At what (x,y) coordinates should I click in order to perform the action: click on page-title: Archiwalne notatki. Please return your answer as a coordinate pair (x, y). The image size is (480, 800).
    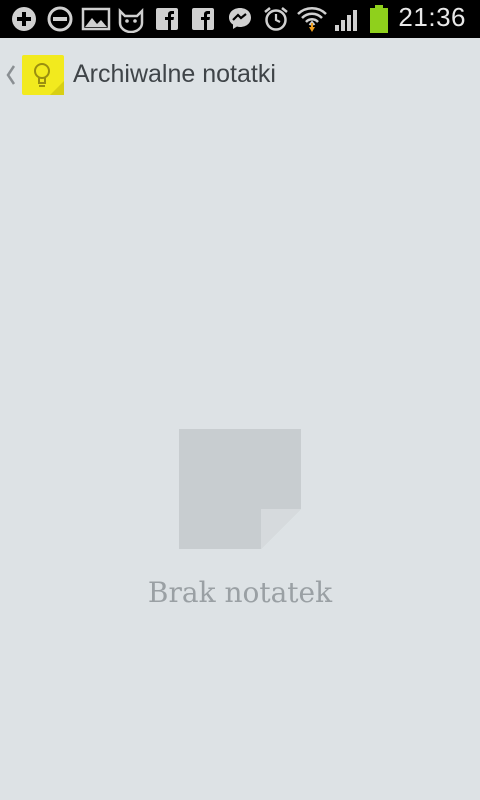
    Looking at the image, I should click on (174, 74).